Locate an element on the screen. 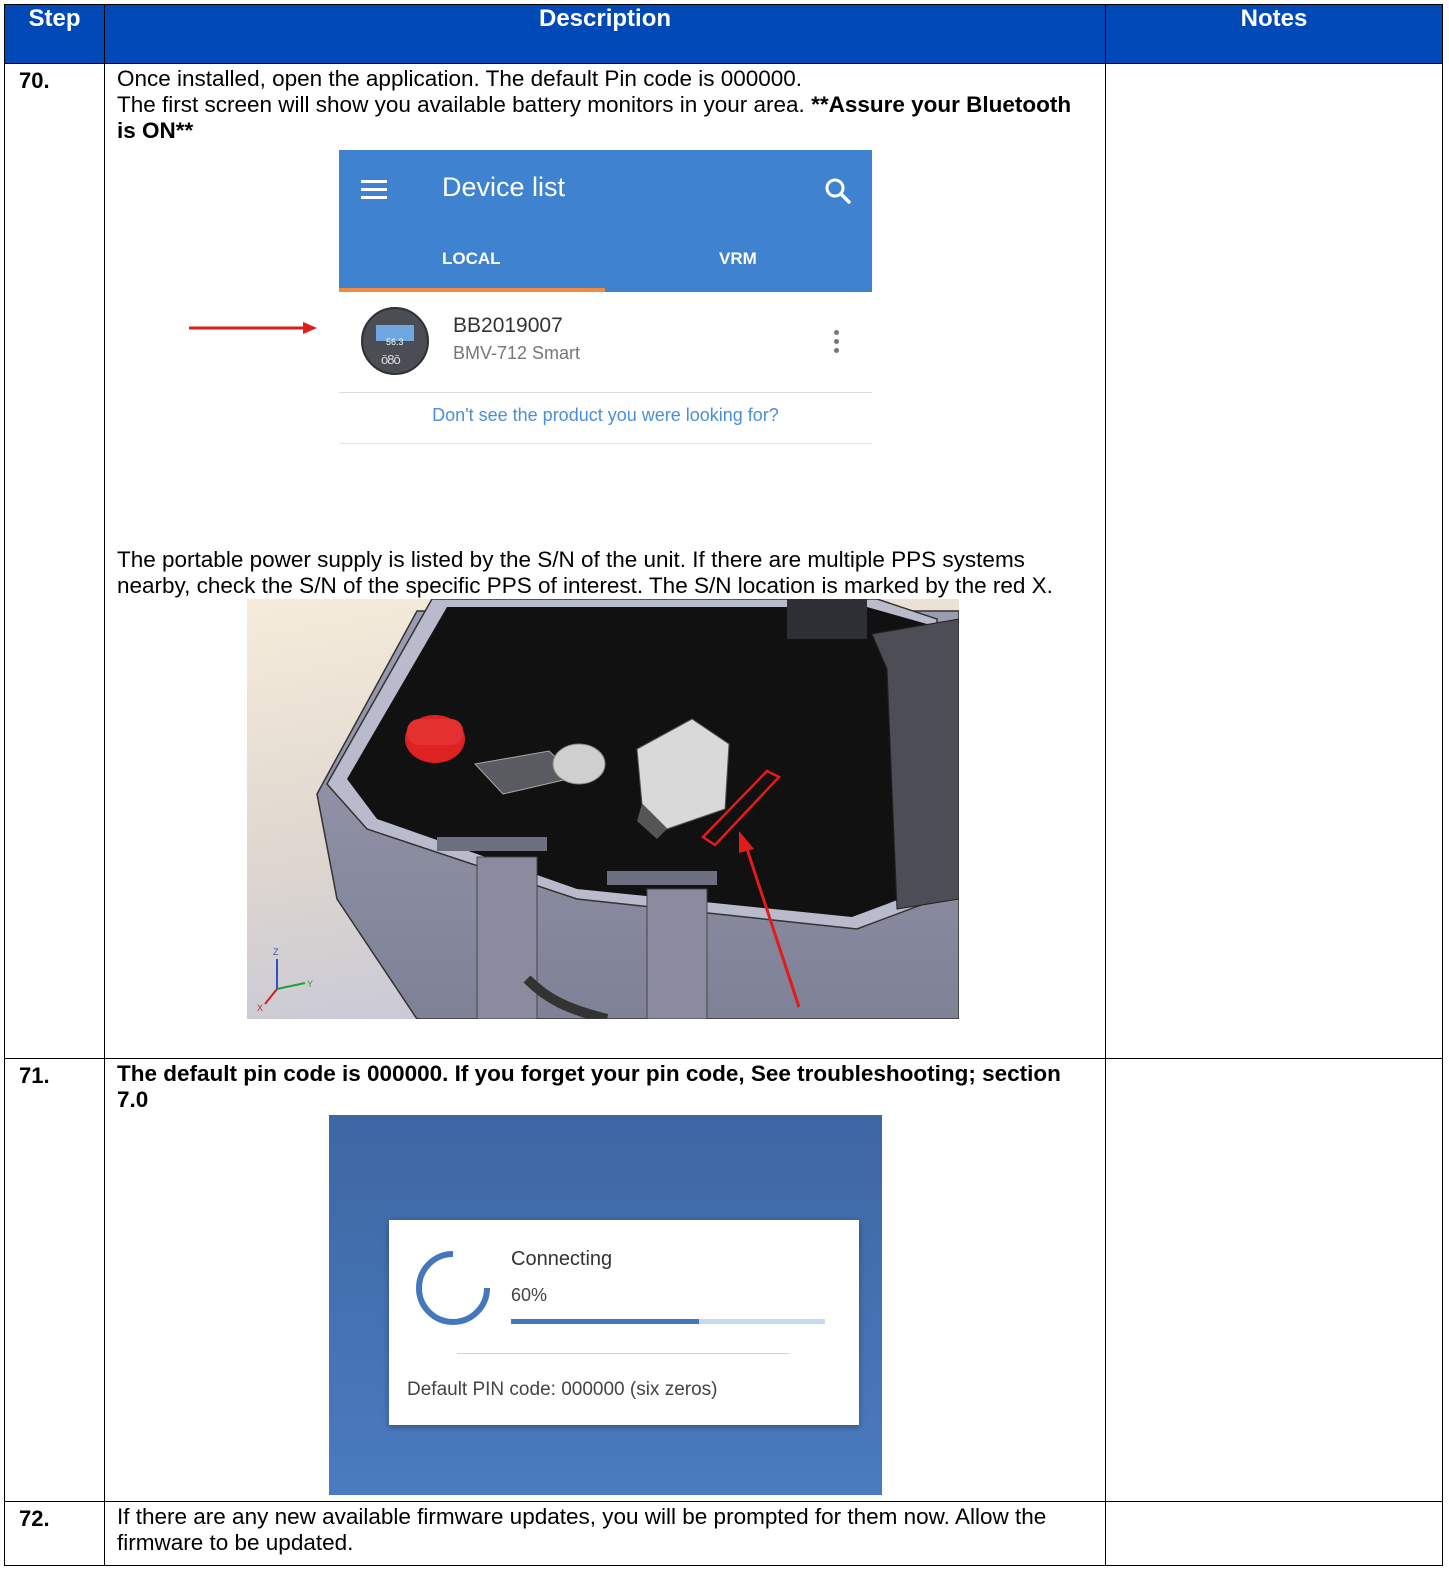 This screenshot has width=1449, height=1572. bmv-device-icon: 56.3 ō8ō is located at coordinates (395, 341).